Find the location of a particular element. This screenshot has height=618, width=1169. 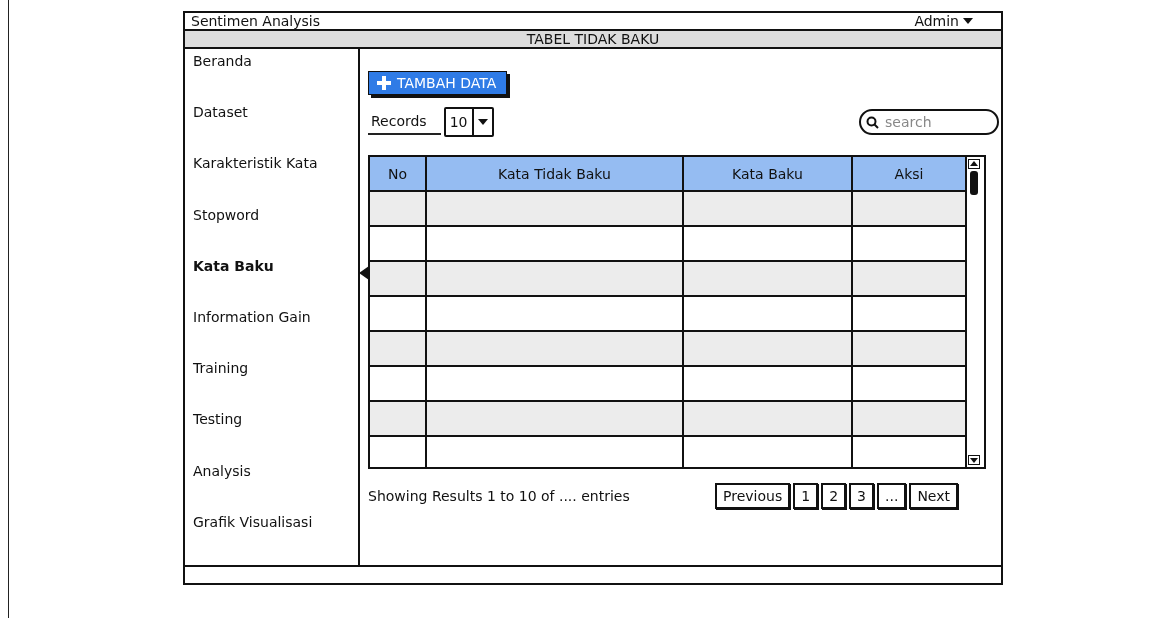

records-label: Records is located at coordinates (404, 122).